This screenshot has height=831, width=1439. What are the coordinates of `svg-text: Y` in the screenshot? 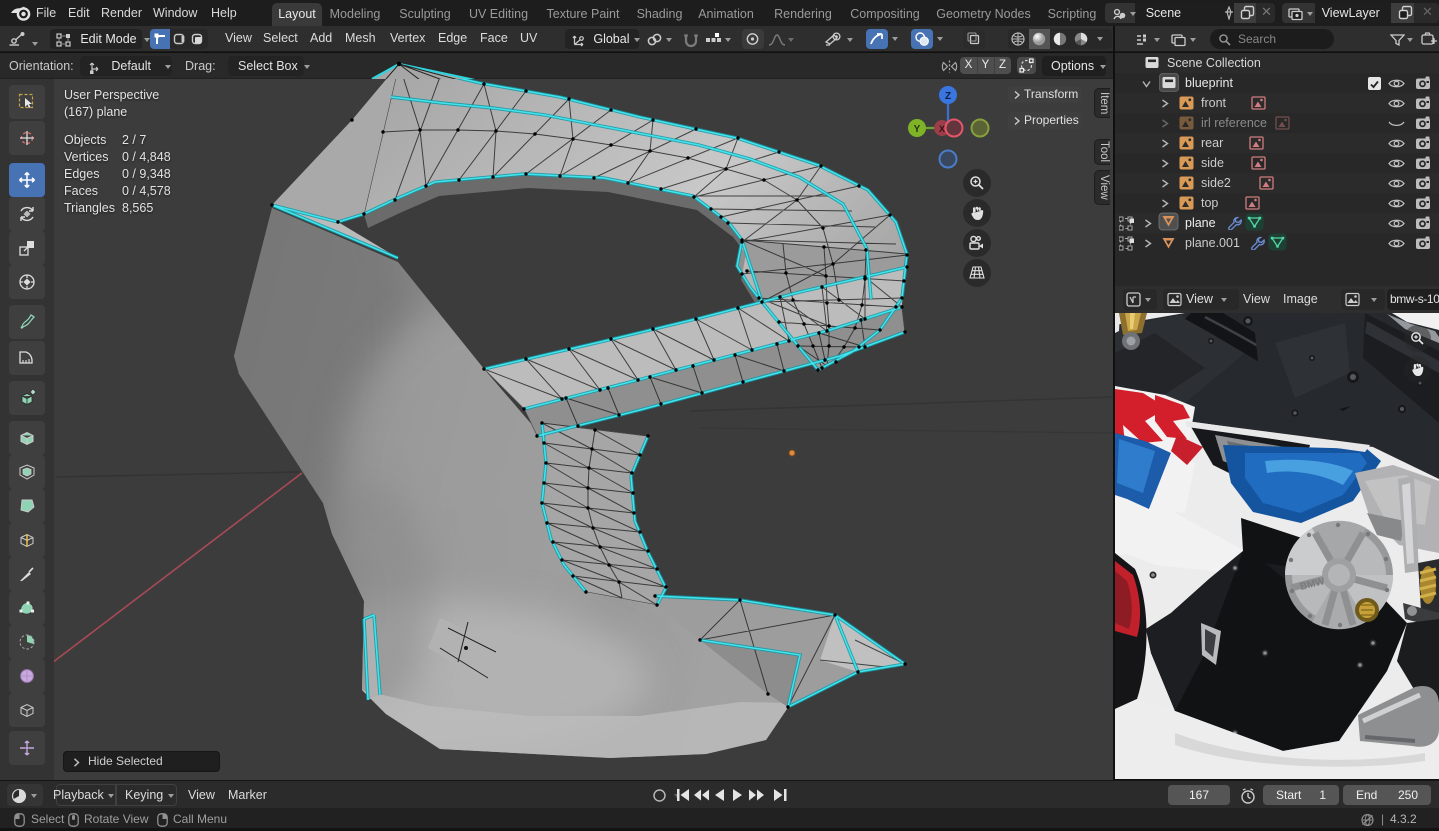 It's located at (917, 129).